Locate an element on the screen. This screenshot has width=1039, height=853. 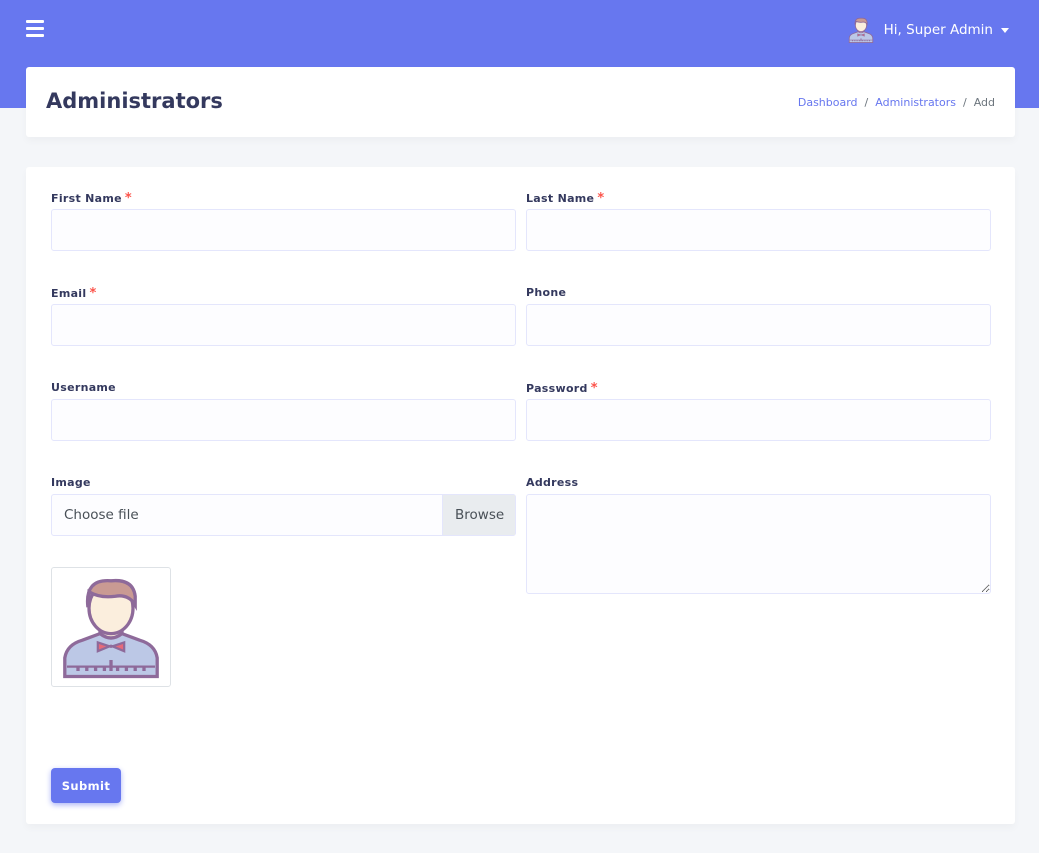
label-text: First Name is located at coordinates (86, 198).